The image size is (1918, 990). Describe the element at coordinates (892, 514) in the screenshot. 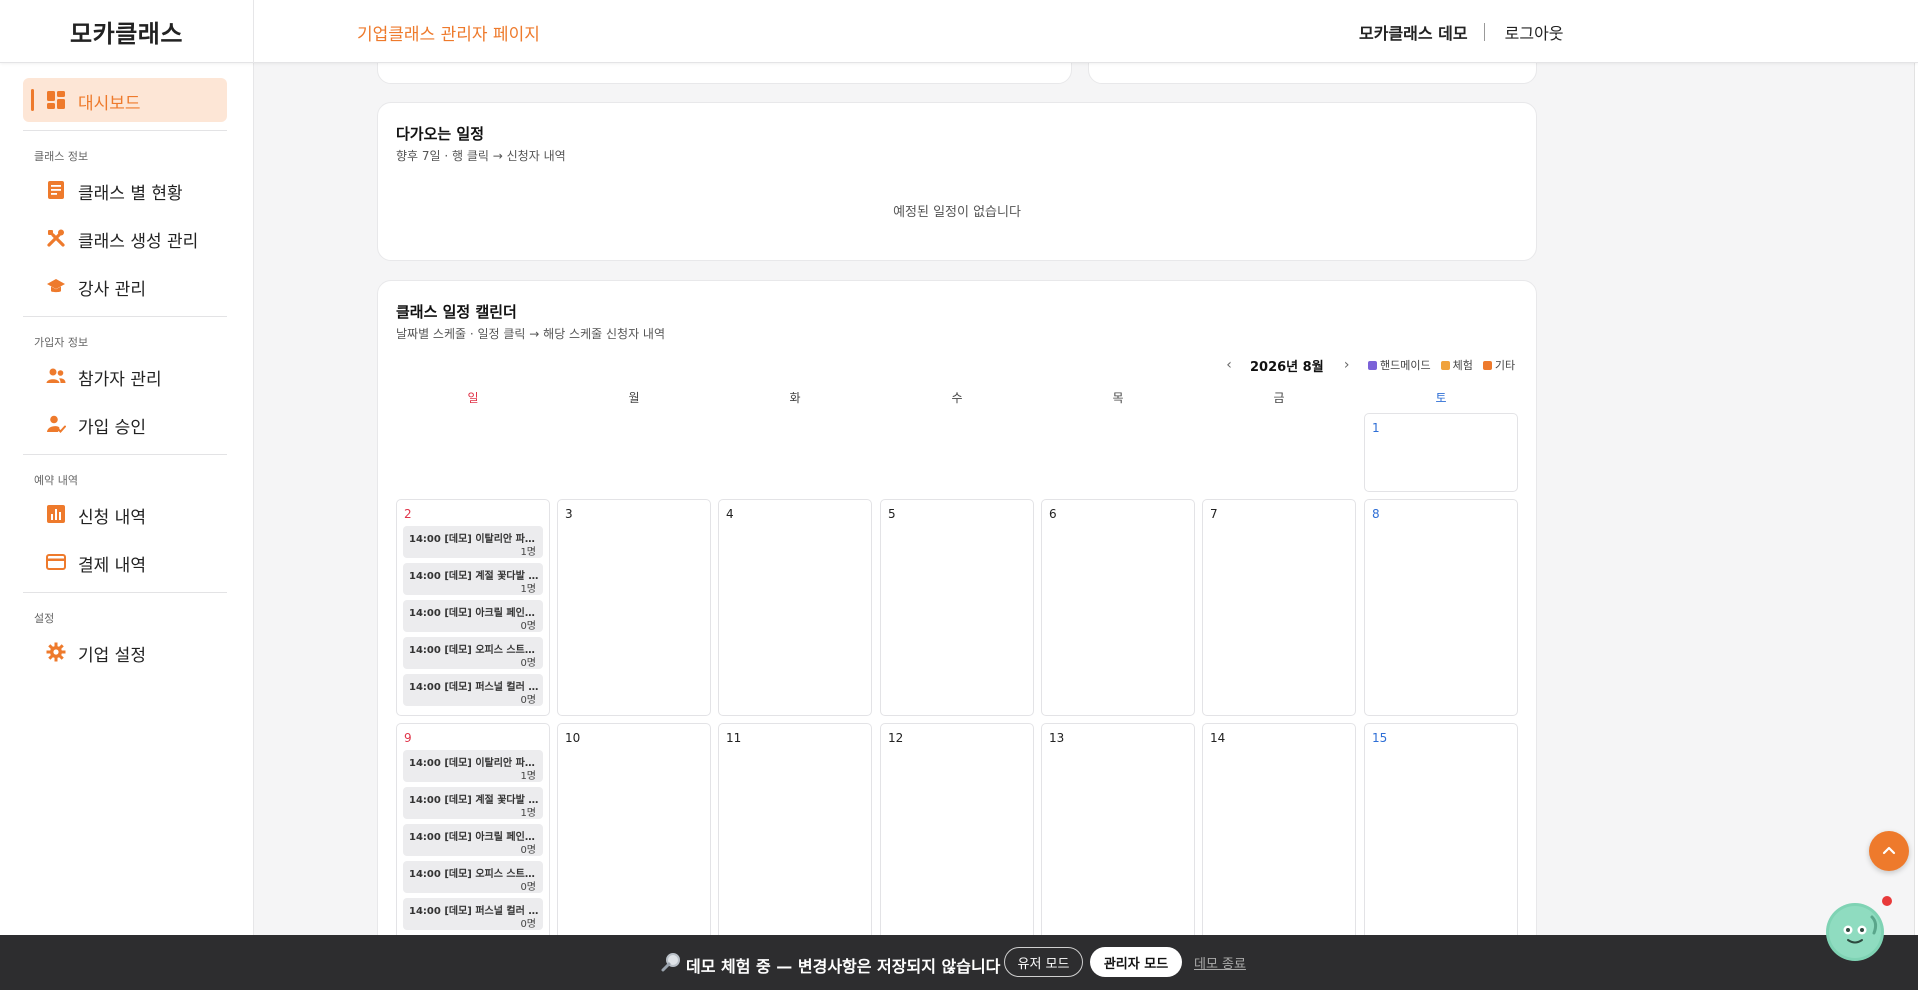

I see `day-number: 5` at that location.